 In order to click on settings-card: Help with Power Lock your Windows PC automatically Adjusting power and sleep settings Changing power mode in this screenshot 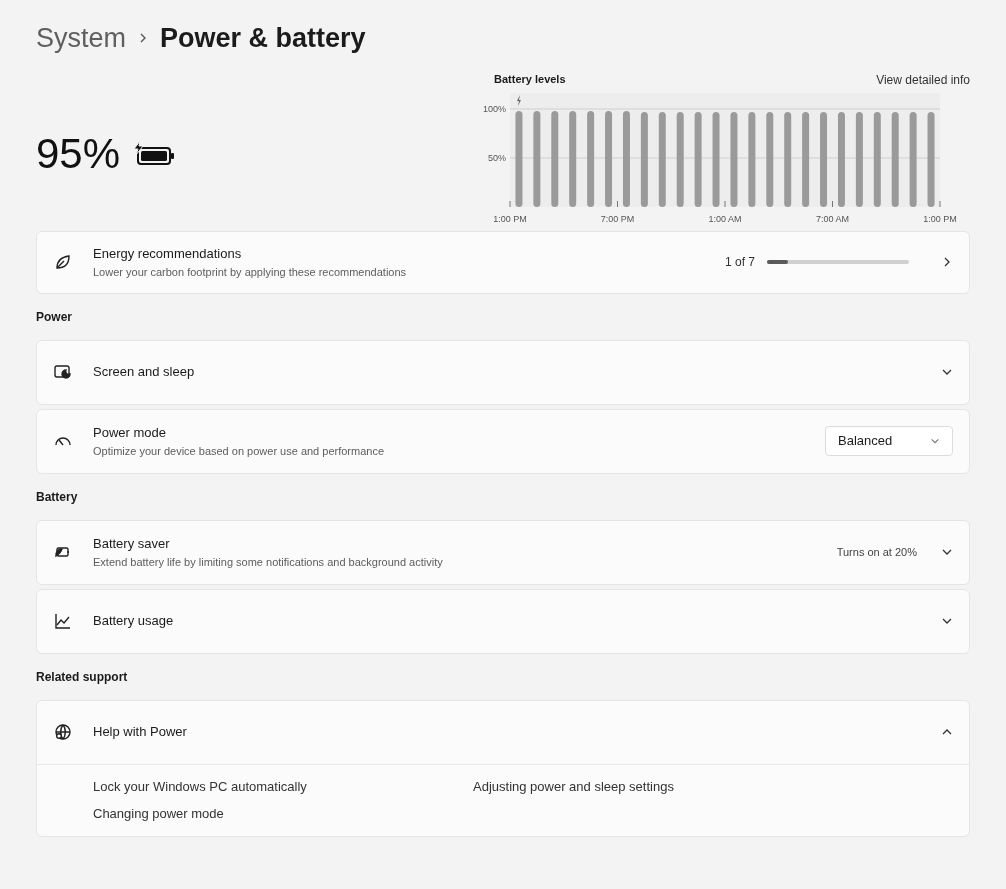, I will do `click(503, 768)`.